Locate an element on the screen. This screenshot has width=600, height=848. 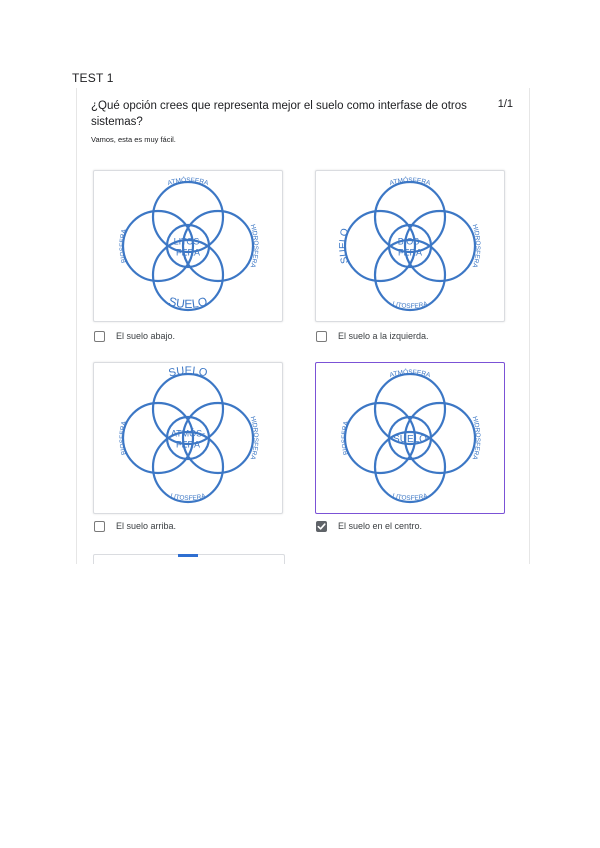
venn-center-label: BIOS- is located at coordinates (410, 242).